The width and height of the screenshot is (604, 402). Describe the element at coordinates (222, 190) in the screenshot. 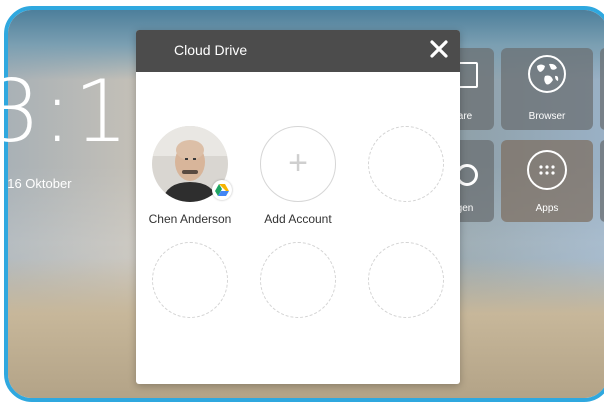

I see `google-drive-icon` at that location.